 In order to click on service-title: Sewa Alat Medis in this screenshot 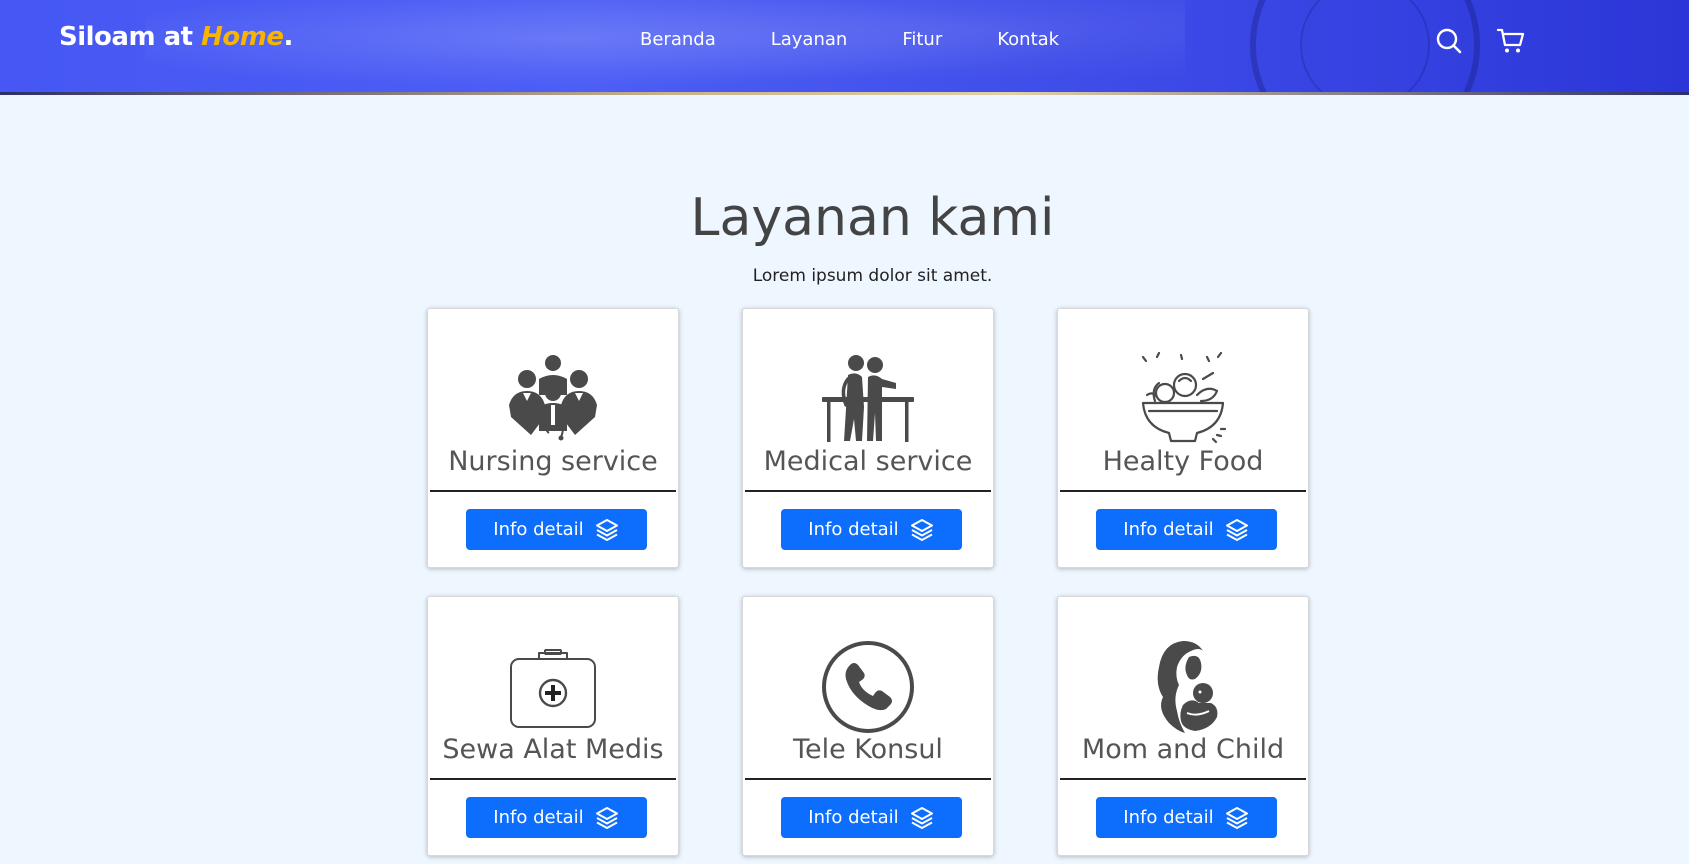, I will do `click(553, 749)`.